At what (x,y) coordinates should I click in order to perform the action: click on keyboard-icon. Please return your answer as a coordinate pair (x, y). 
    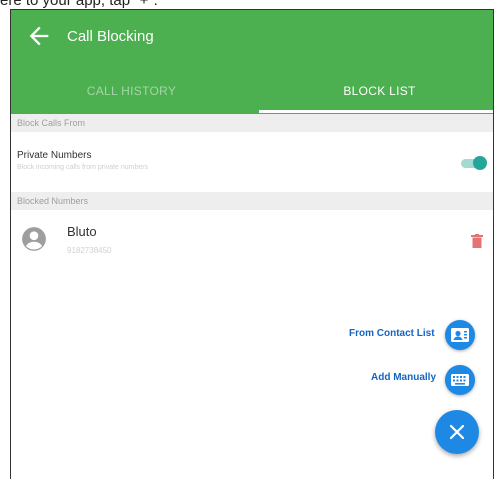
    Looking at the image, I should click on (460, 380).